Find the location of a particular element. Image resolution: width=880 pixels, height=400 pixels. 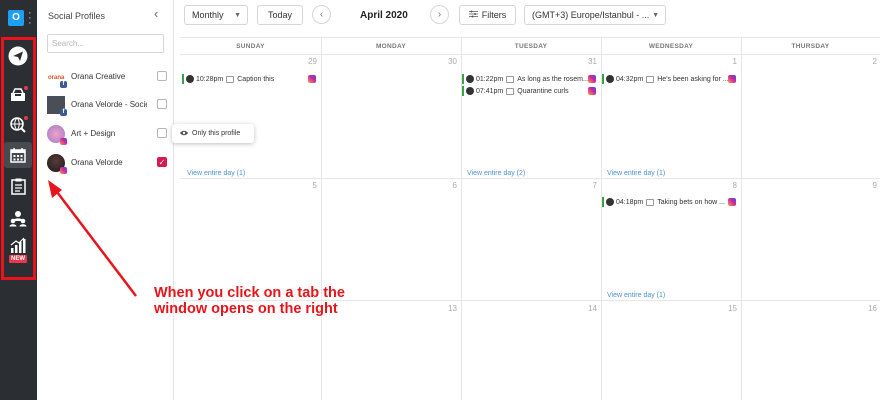

scheduled-post: 10:28pm Caption this is located at coordinates (228, 79).